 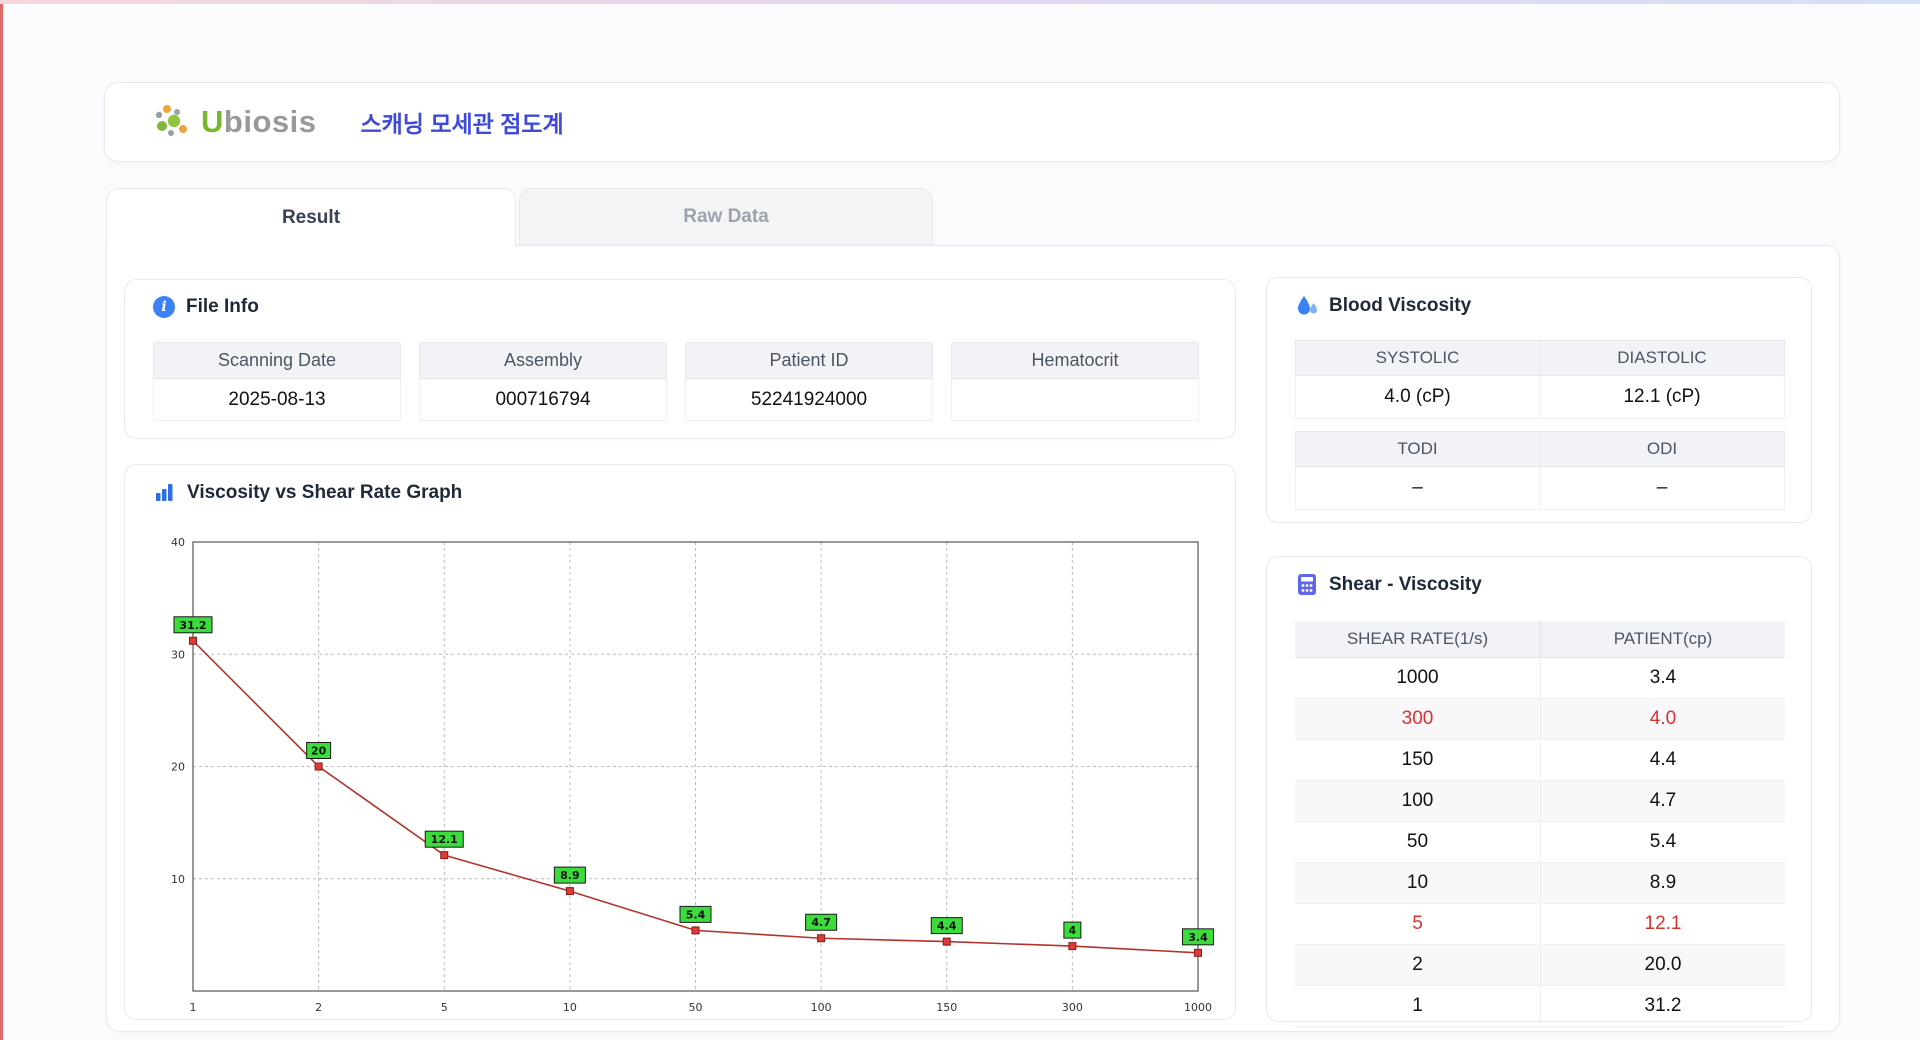 What do you see at coordinates (444, 1007) in the screenshot?
I see `svg-text: 5` at bounding box center [444, 1007].